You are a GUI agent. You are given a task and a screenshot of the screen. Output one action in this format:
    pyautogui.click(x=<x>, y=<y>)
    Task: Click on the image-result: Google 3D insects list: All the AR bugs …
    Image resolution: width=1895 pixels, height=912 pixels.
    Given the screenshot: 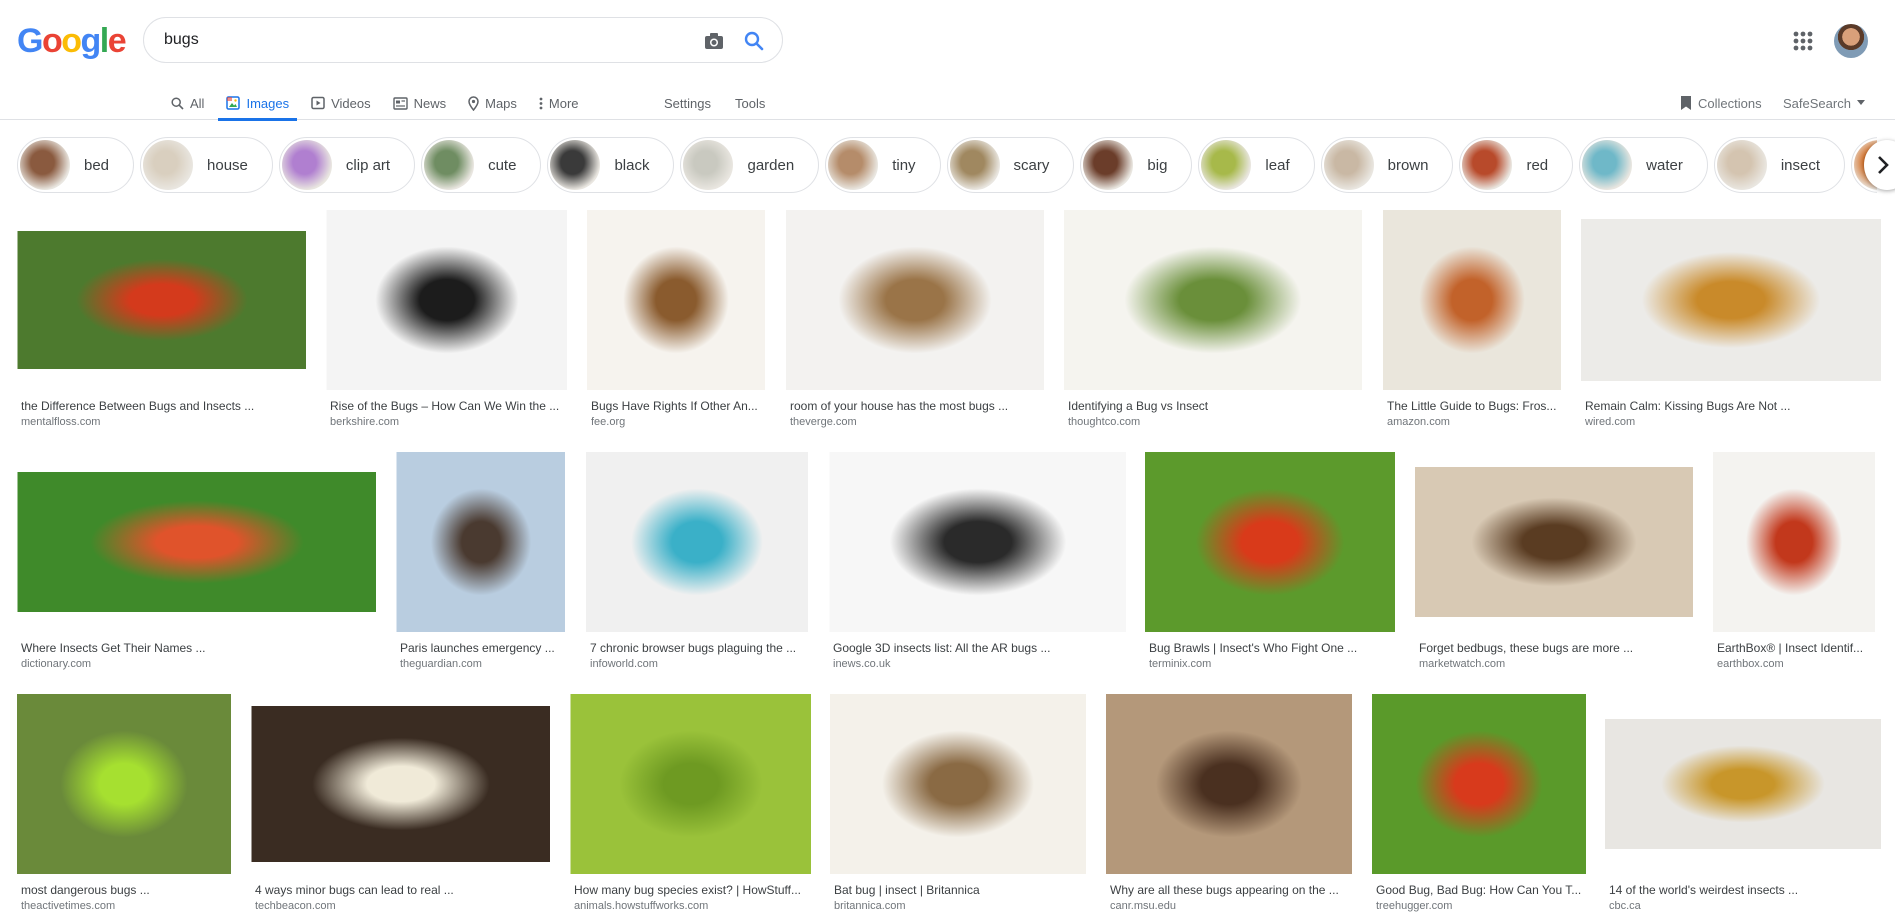 What is the action you would take?
    pyautogui.click(x=977, y=561)
    